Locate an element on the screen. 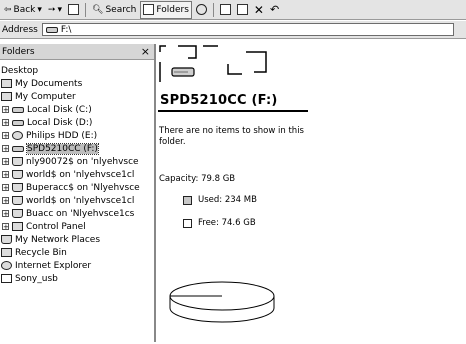 This screenshot has height=344, width=466. tree-item-network-drive-4: + world$ on 'nlyehvsce1cl is located at coordinates (77, 200).